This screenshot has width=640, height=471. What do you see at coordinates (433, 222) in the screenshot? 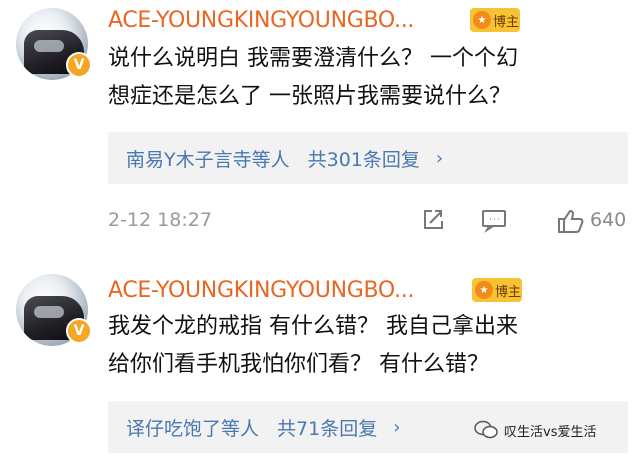
I see `share-icon` at bounding box center [433, 222].